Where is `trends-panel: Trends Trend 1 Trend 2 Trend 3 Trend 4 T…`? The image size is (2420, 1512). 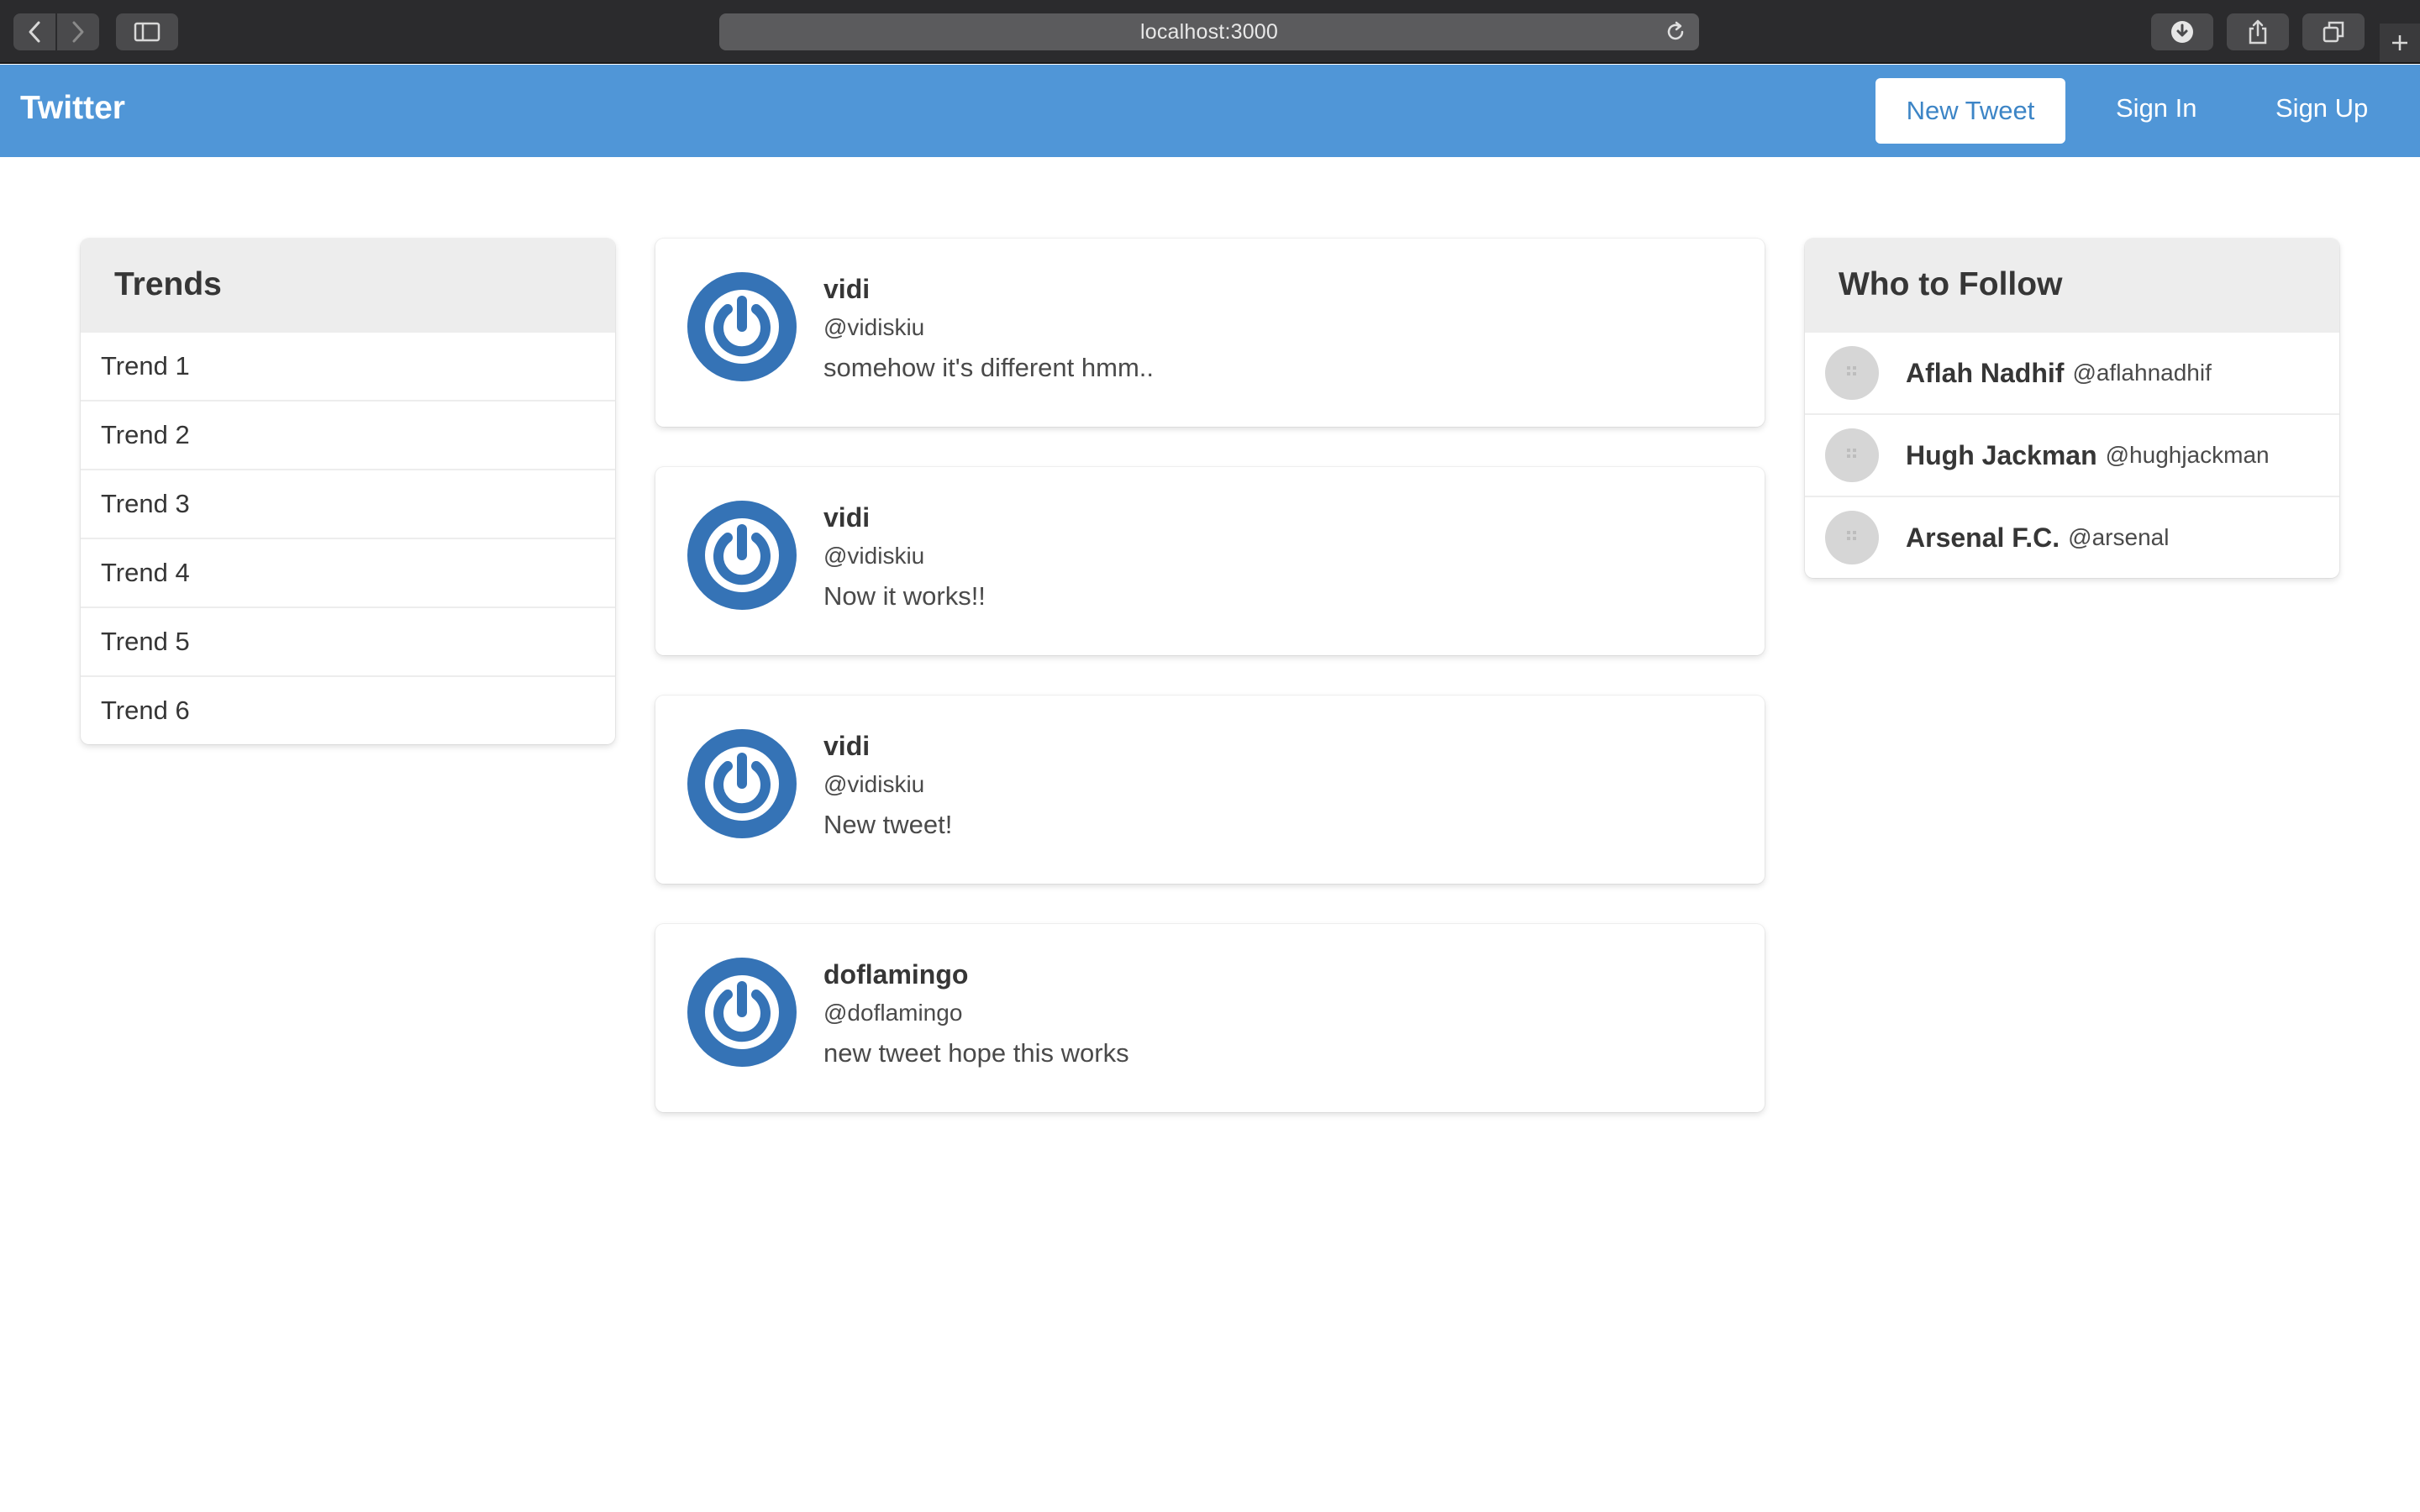 trends-panel: Trends Trend 1 Trend 2 Trend 3 Trend 4 T… is located at coordinates (348, 491).